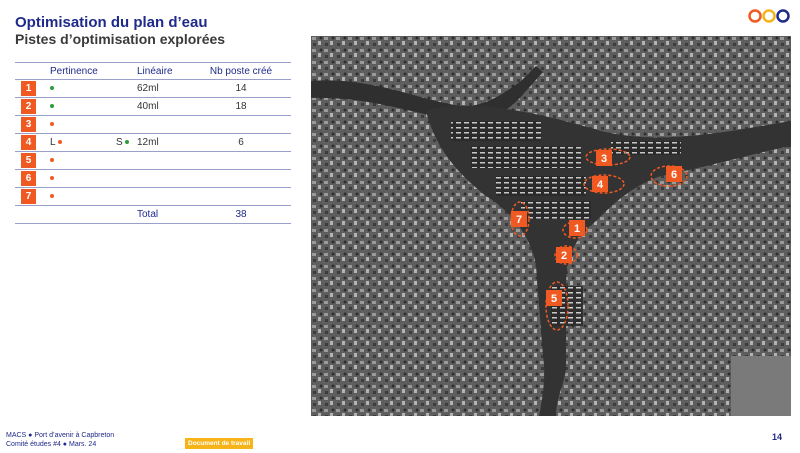 This screenshot has height=453, width=800. What do you see at coordinates (119, 142) in the screenshot?
I see `pertinence-label: S` at bounding box center [119, 142].